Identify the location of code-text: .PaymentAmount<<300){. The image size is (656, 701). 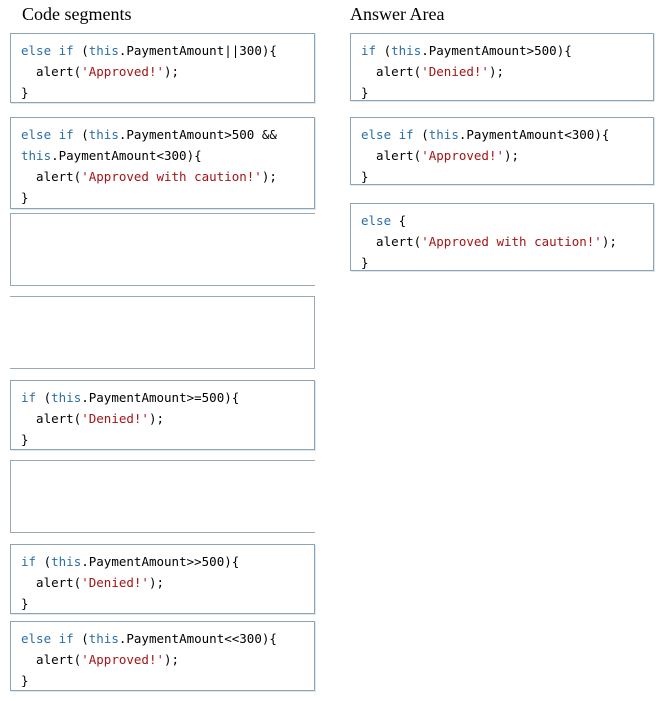
(197, 638).